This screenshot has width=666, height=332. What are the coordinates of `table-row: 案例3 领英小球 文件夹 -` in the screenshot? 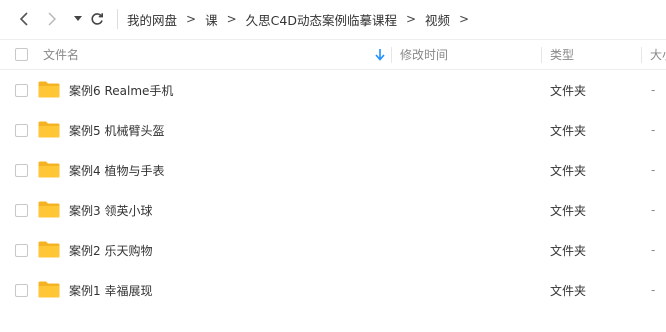 It's located at (333, 210).